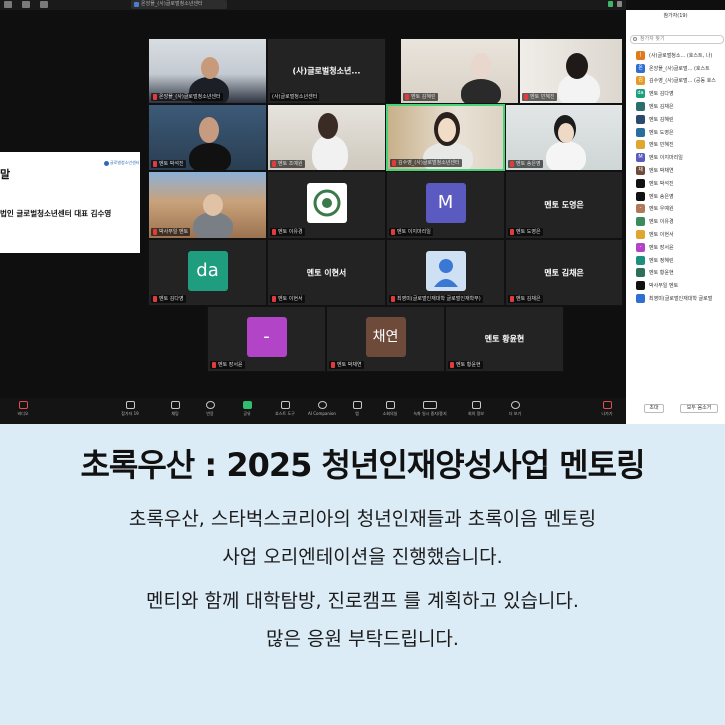 This screenshot has height=725, width=725. Describe the element at coordinates (680, 81) in the screenshot. I see `participant-row: 김 김수영_(사)글로벌... (공동 호스` at that location.